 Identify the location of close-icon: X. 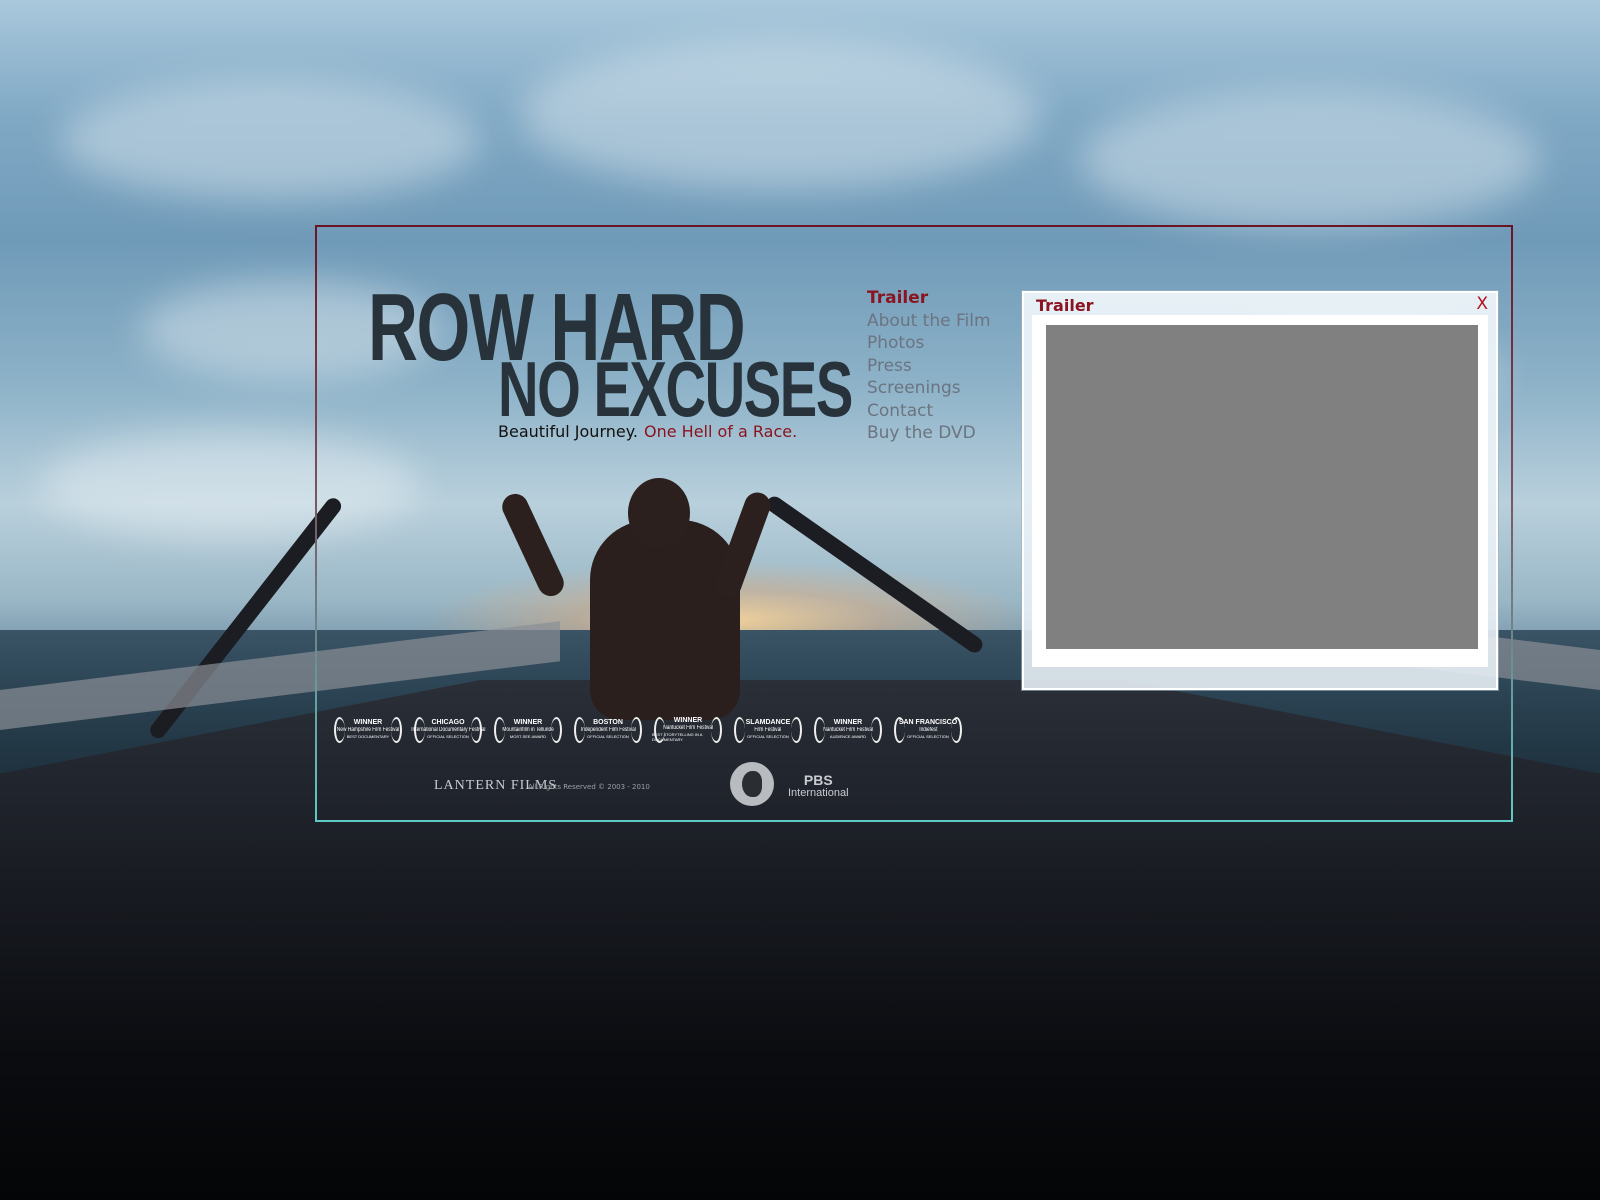
(1482, 304).